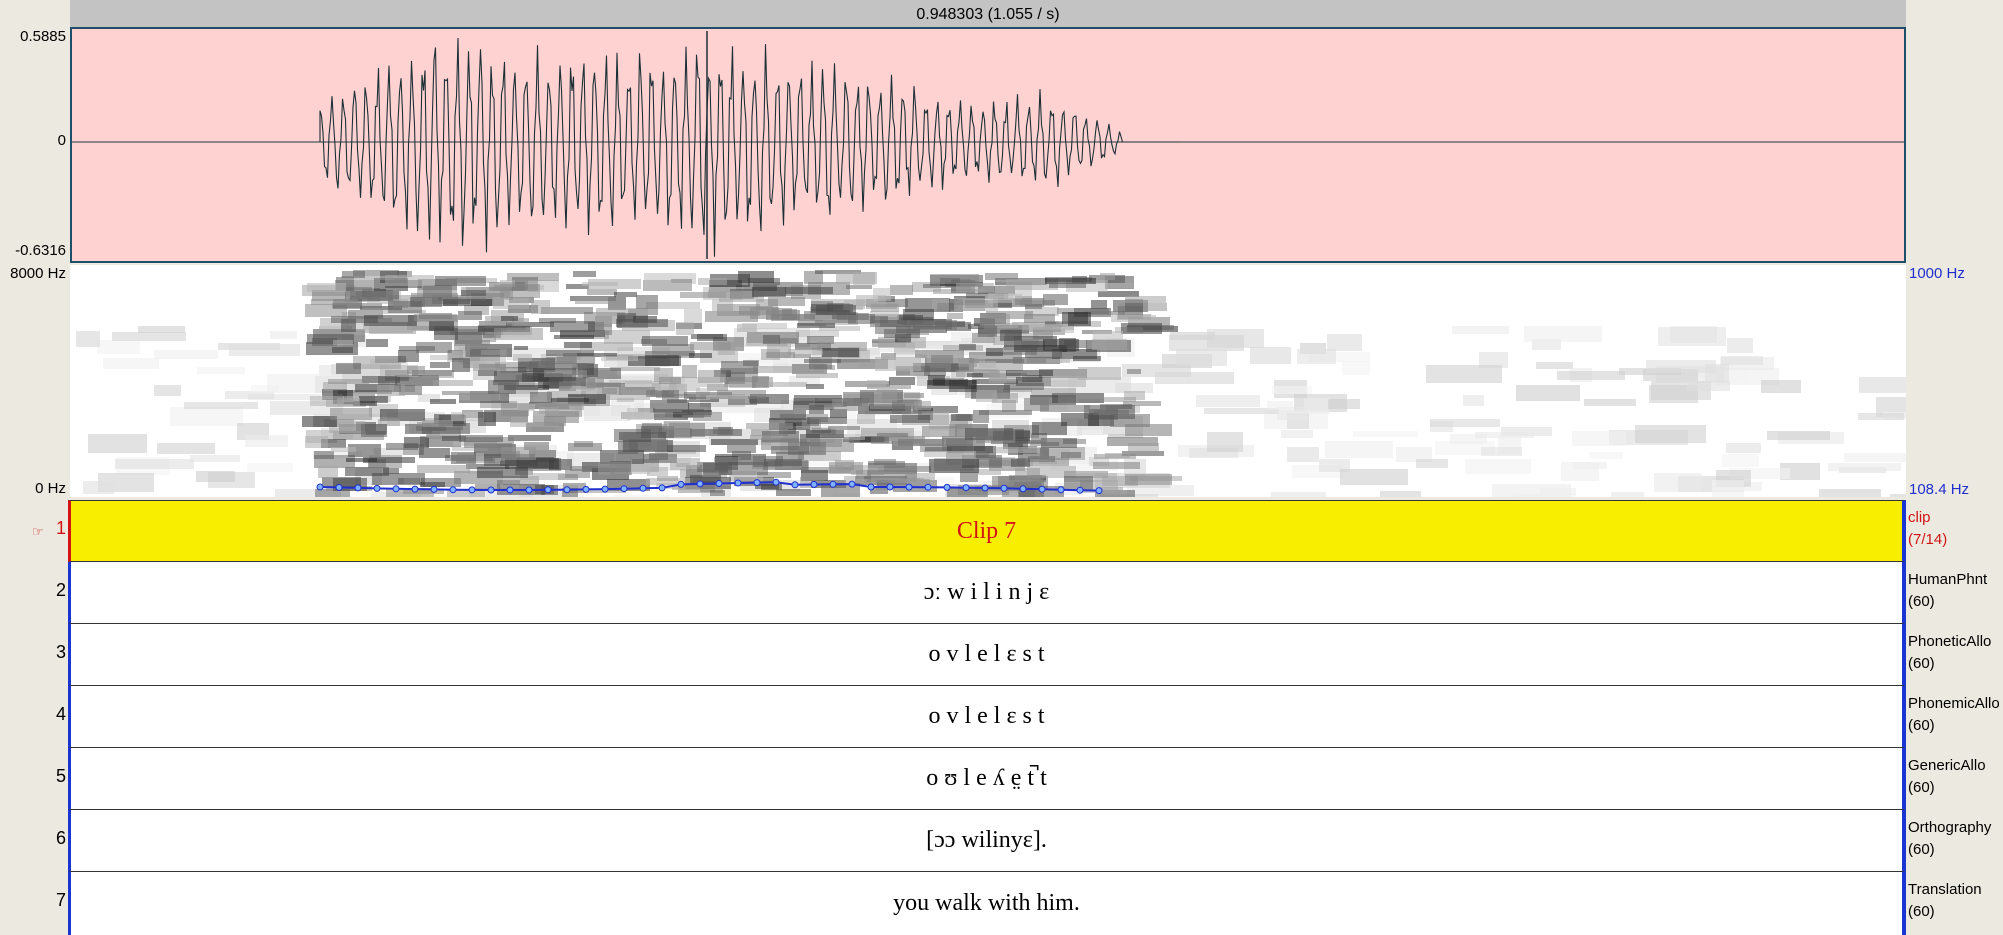  Describe the element at coordinates (1955, 901) in the screenshot. I see `tier-label-translation: Translation (60)` at that location.